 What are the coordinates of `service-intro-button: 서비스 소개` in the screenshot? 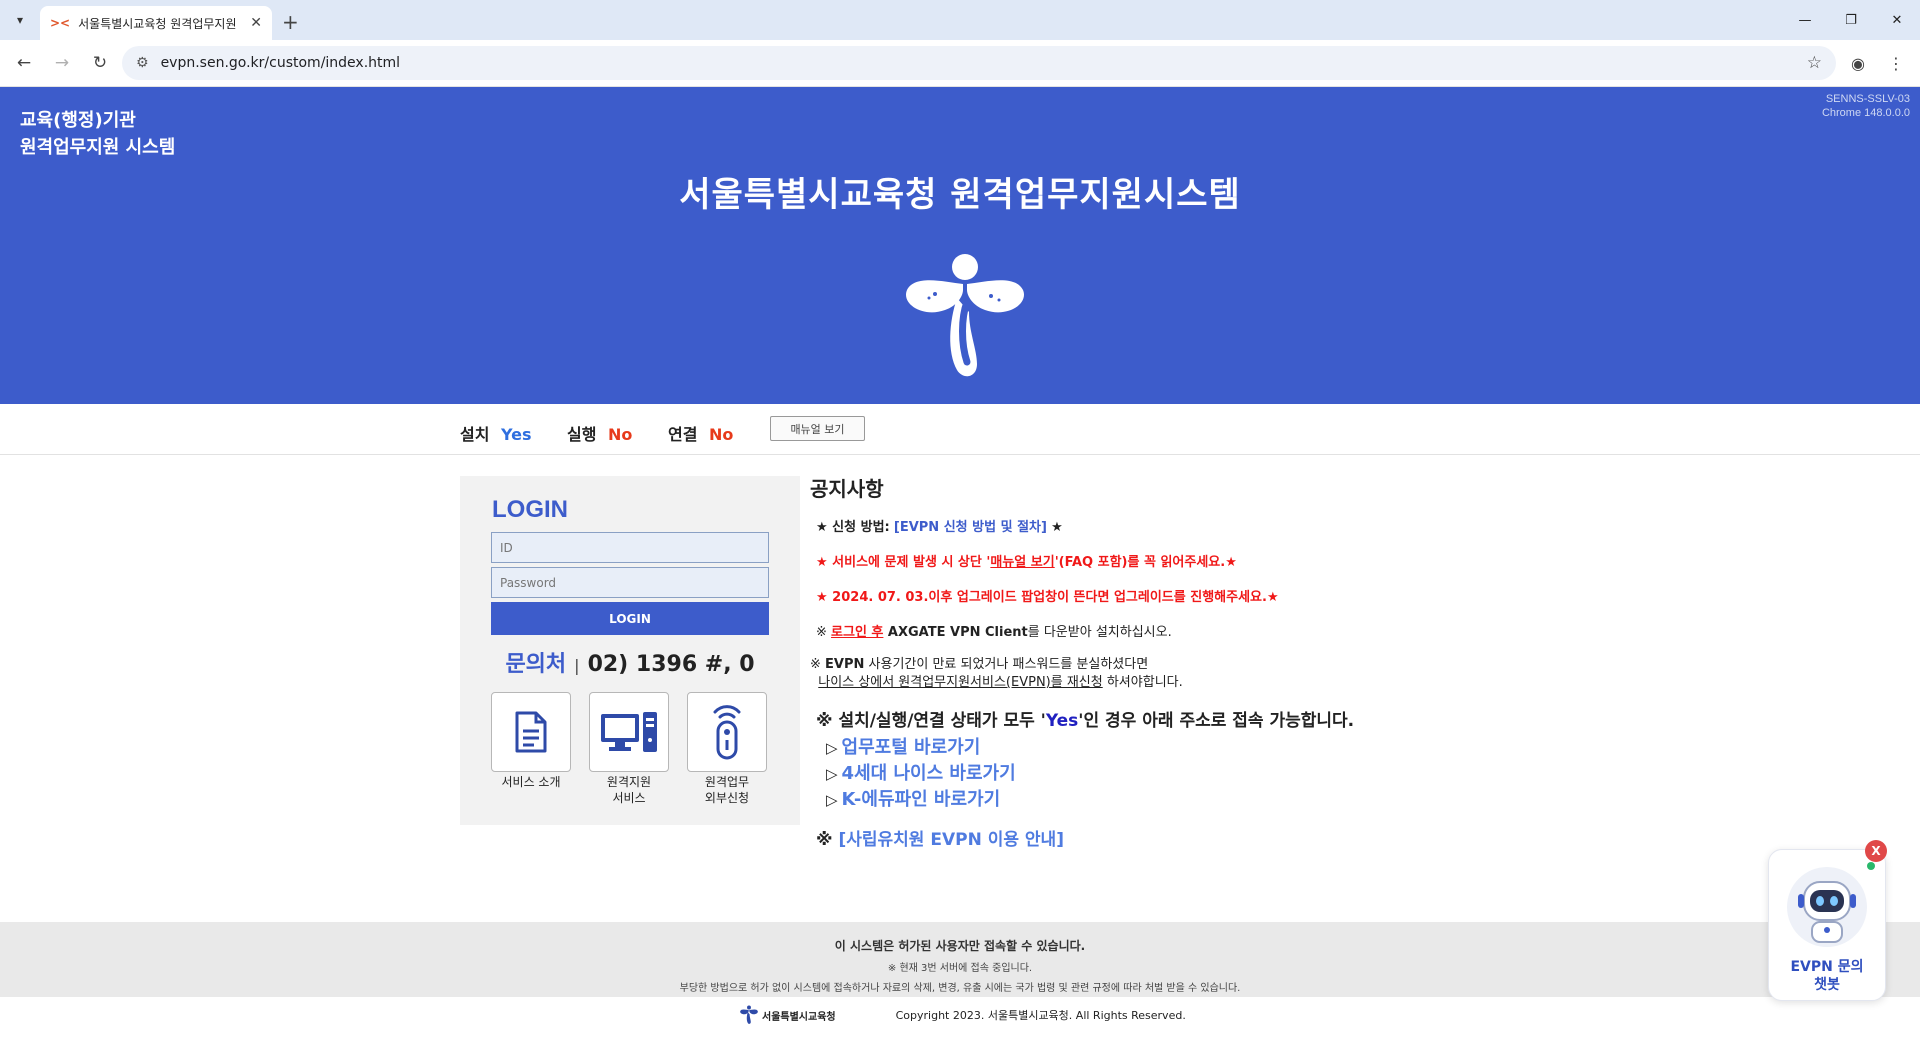 It's located at (531, 741).